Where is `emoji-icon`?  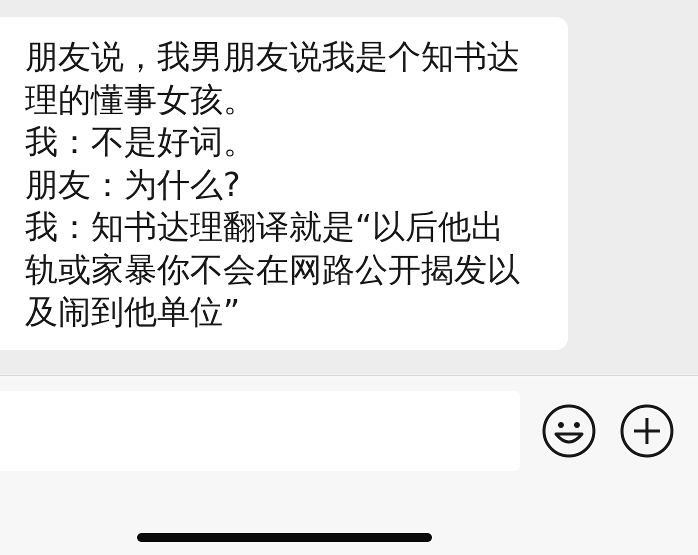 emoji-icon is located at coordinates (569, 431).